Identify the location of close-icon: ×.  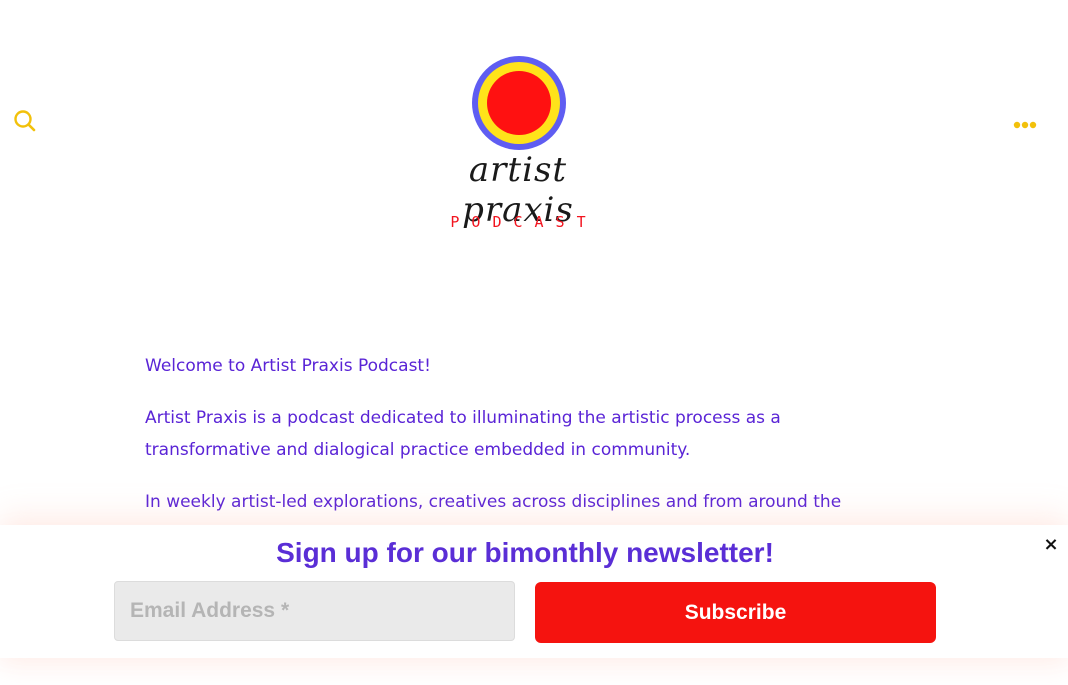
(1051, 545).